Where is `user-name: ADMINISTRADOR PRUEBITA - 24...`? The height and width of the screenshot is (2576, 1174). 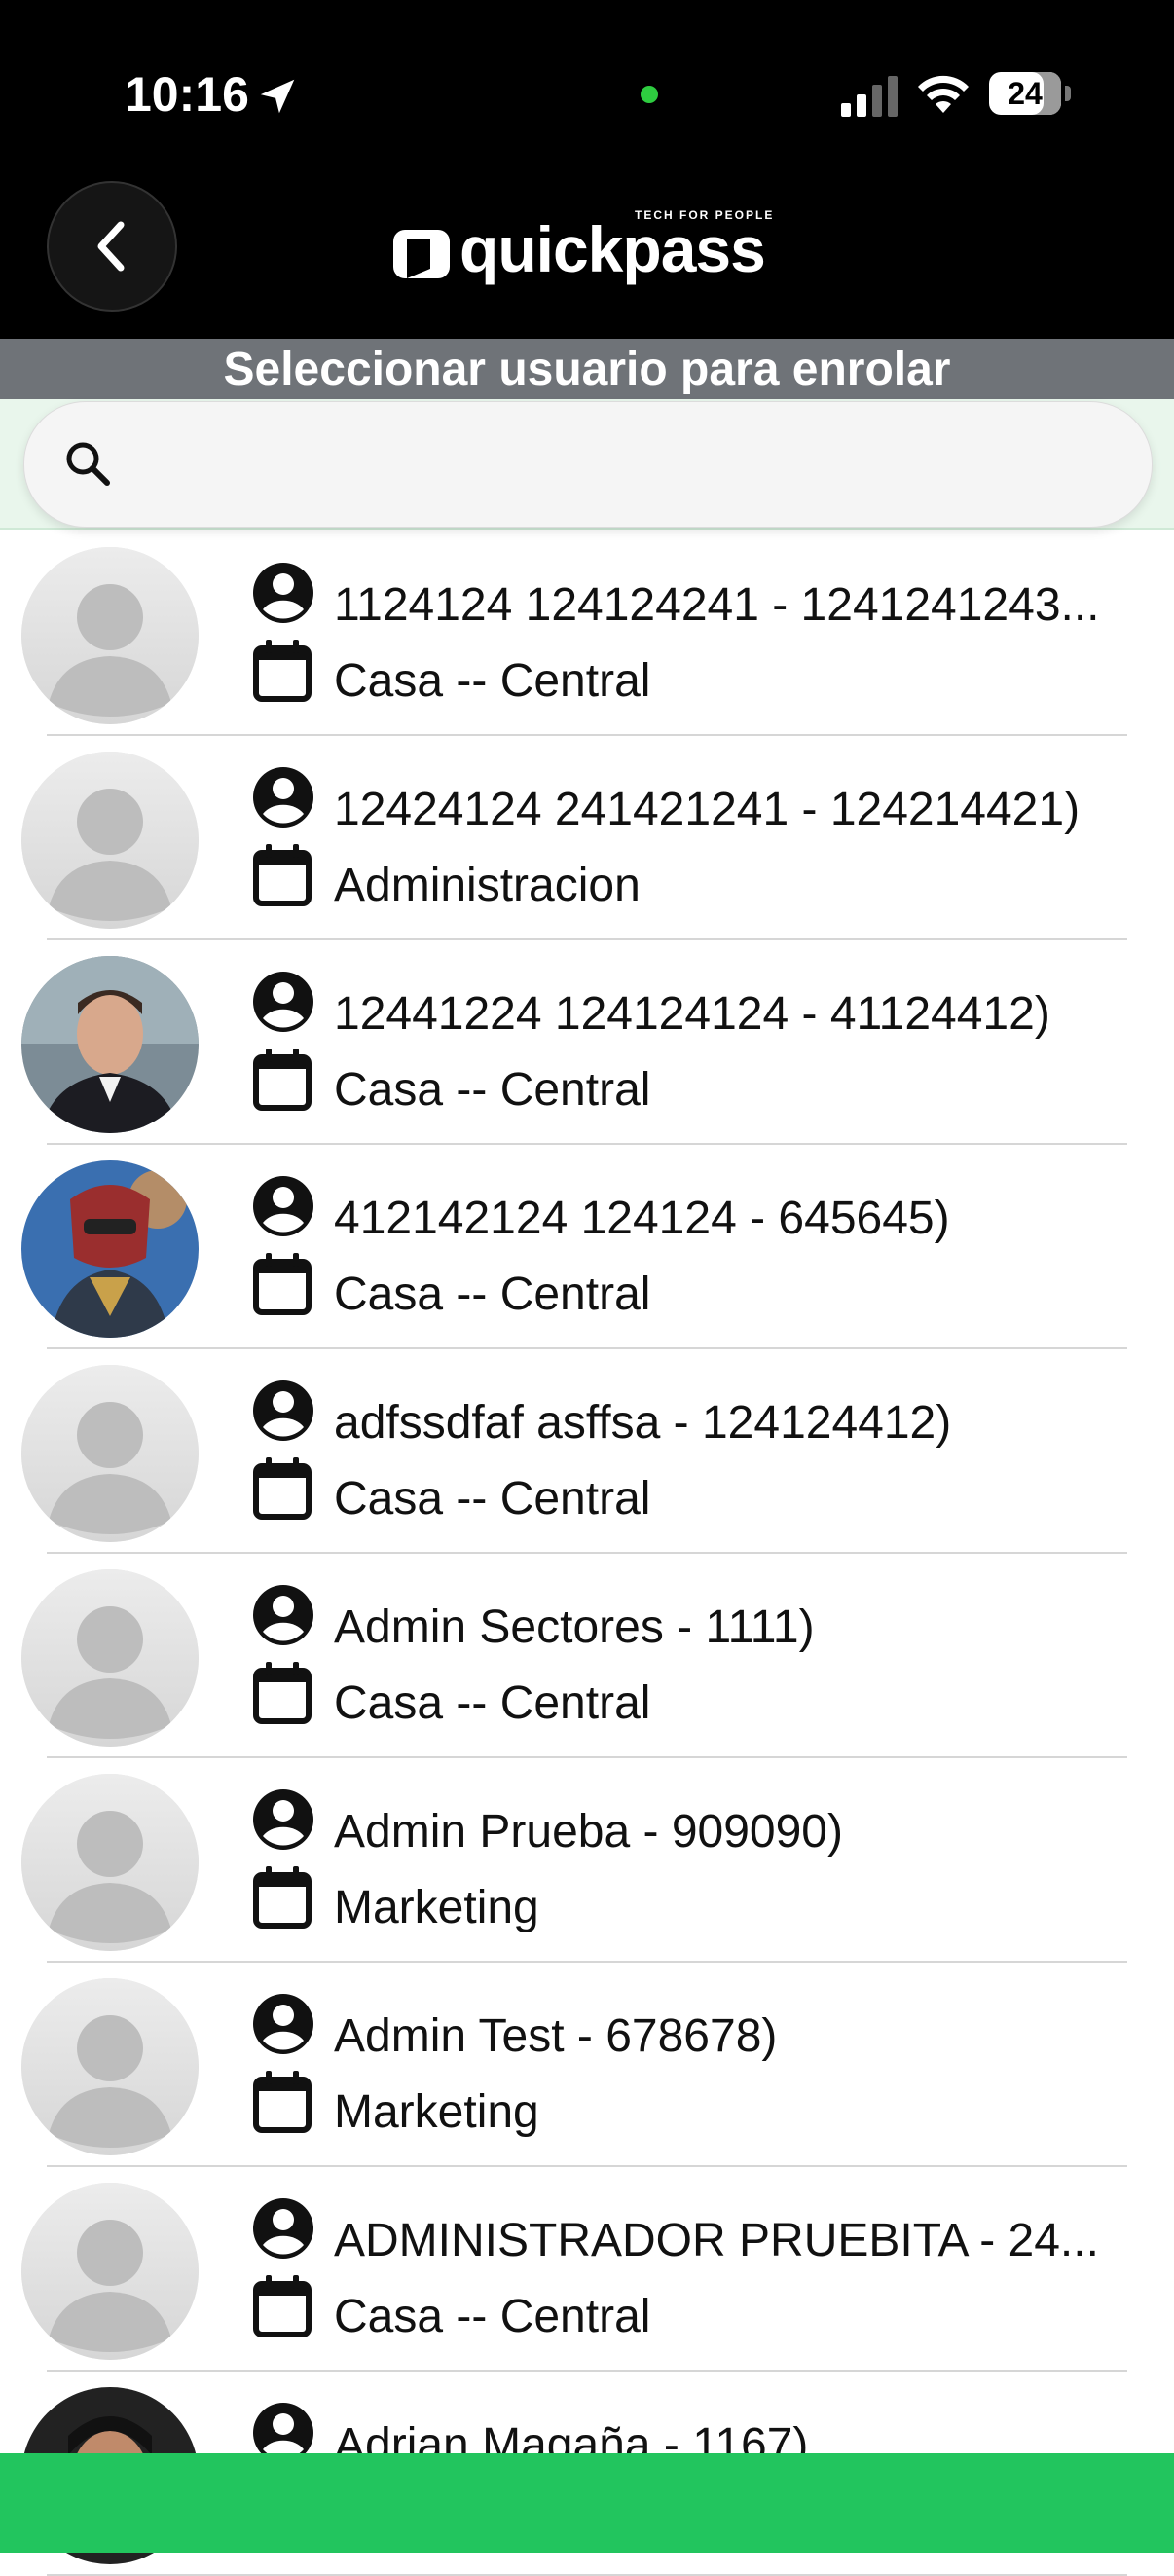 user-name: ADMINISTRADOR PRUEBITA - 24... is located at coordinates (716, 2240).